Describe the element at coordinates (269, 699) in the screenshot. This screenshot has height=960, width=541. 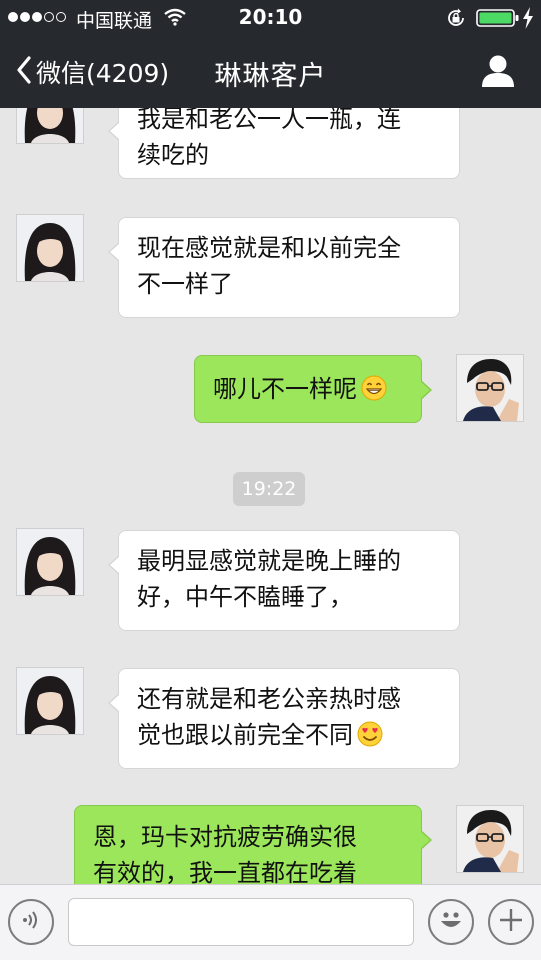
I see `message-text-line: 还有就是和老公亲热时感` at that location.